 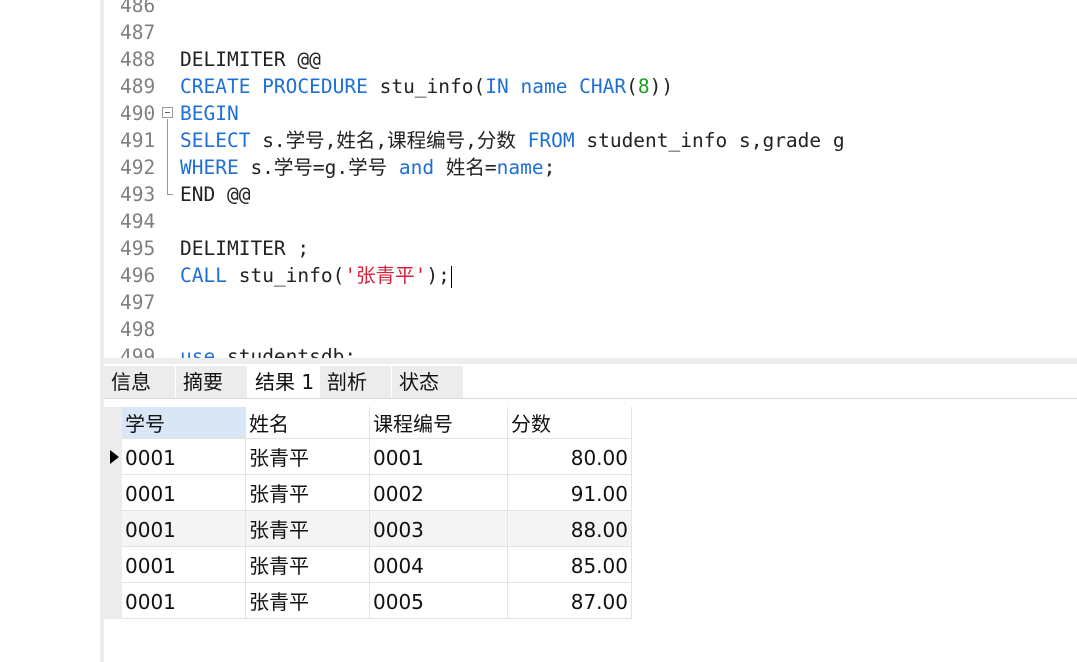 What do you see at coordinates (570, 601) in the screenshot?
I see `table-cell: 87.00` at bounding box center [570, 601].